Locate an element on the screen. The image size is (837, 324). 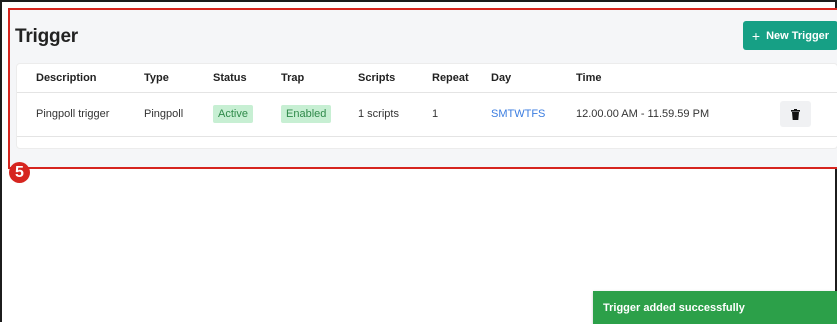
column-header-time: Time is located at coordinates (676, 78).